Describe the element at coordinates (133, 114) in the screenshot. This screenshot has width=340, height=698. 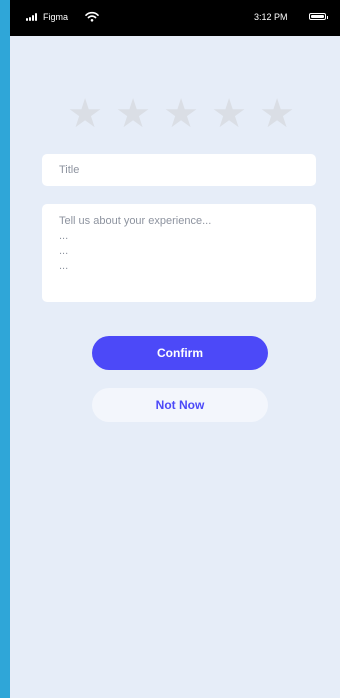
I see `star-2-icon: ★` at that location.